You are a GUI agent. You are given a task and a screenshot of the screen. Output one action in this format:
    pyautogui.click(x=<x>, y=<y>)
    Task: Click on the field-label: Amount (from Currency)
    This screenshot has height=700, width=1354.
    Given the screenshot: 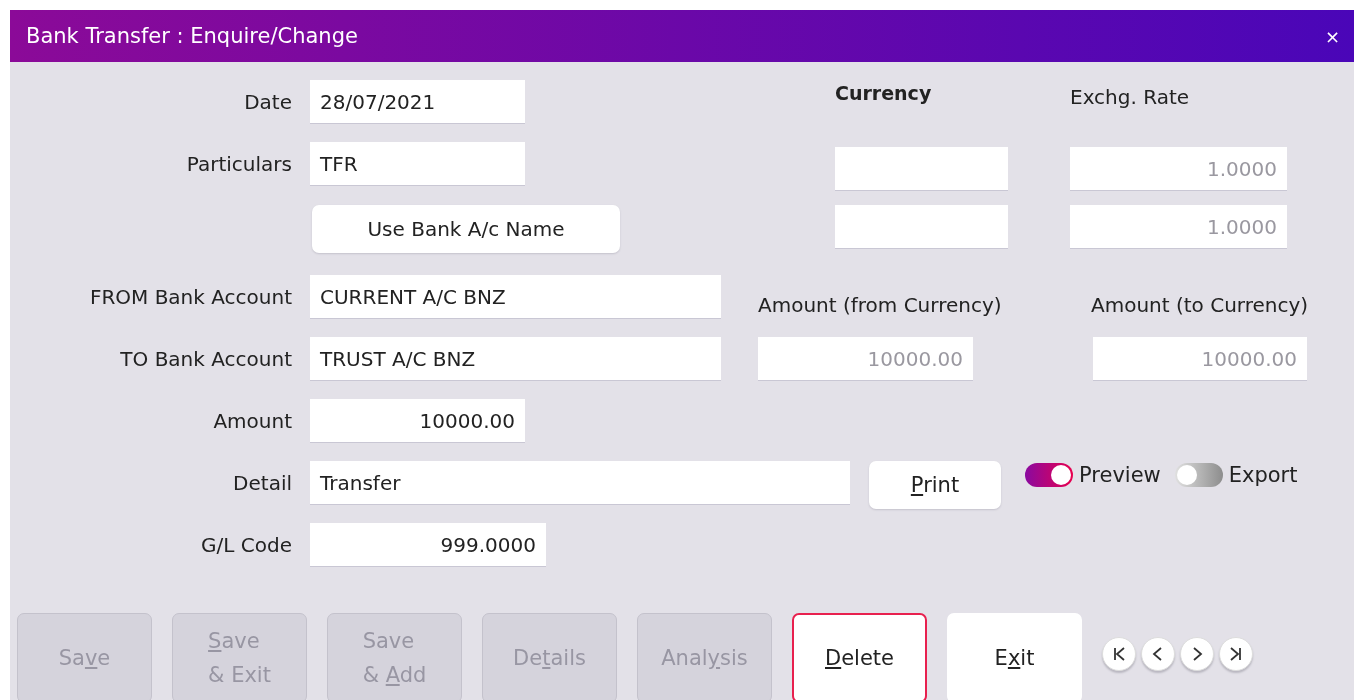 What is the action you would take?
    pyautogui.click(x=880, y=305)
    